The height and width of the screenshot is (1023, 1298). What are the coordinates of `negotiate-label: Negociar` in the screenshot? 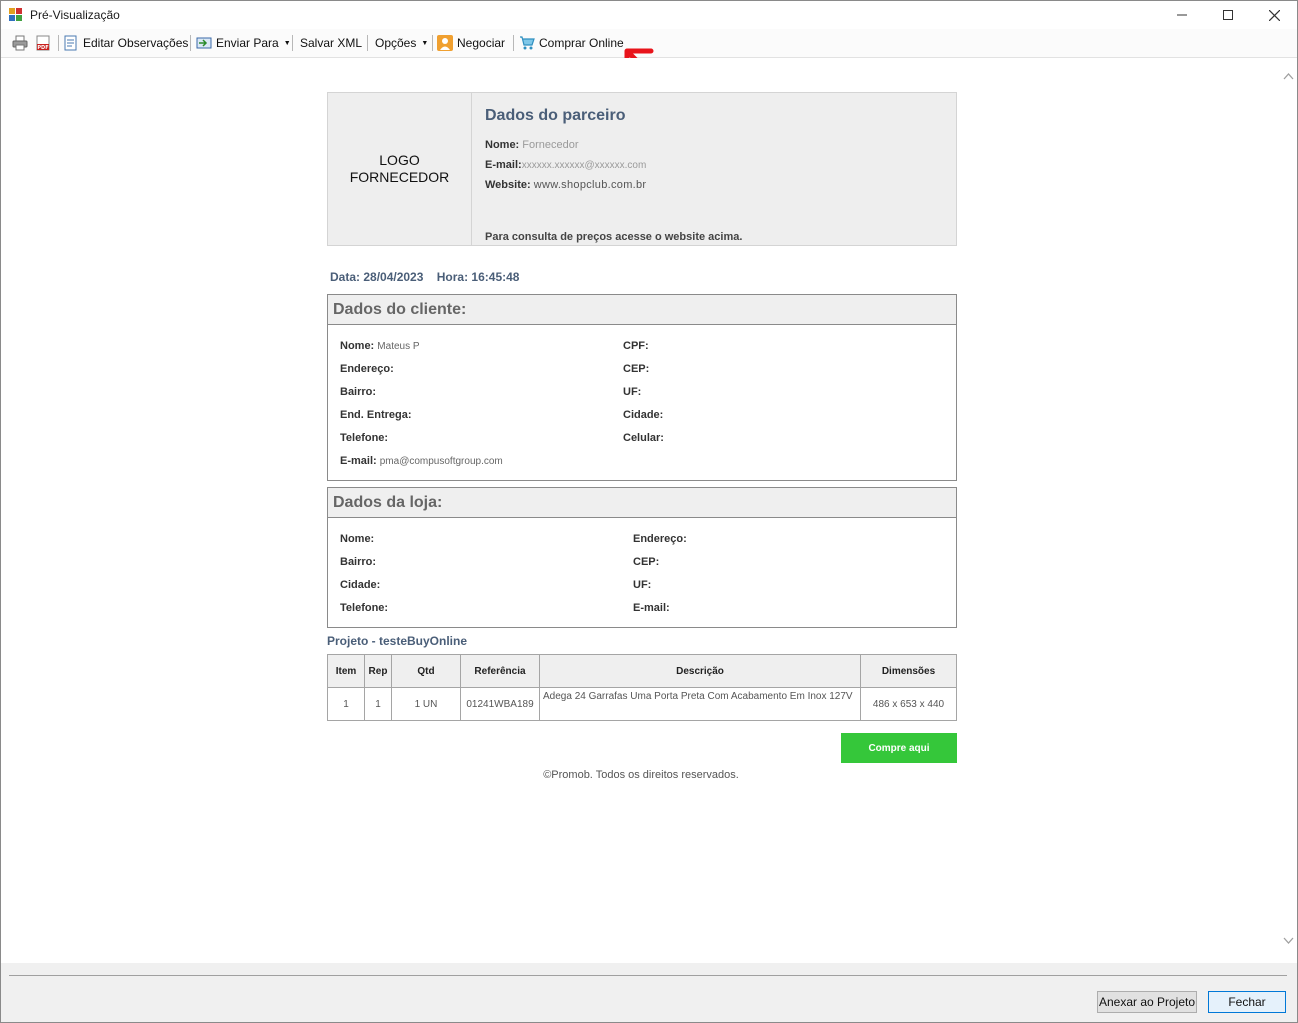 It's located at (481, 43).